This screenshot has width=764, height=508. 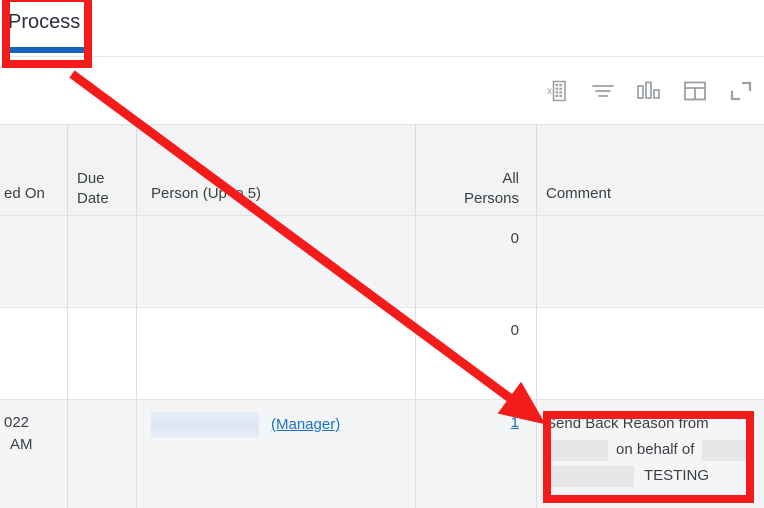 What do you see at coordinates (21, 444) in the screenshot?
I see `cell-created-on-line2: AM` at bounding box center [21, 444].